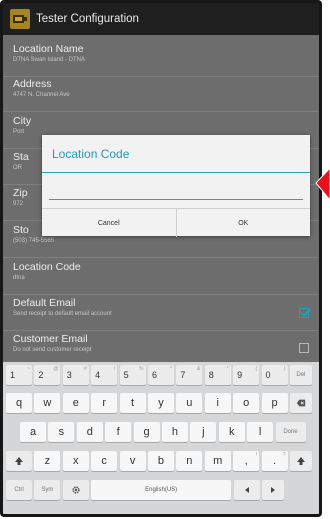 The height and width of the screenshot is (519, 330). I want to click on key-h: h, so click(174, 432).